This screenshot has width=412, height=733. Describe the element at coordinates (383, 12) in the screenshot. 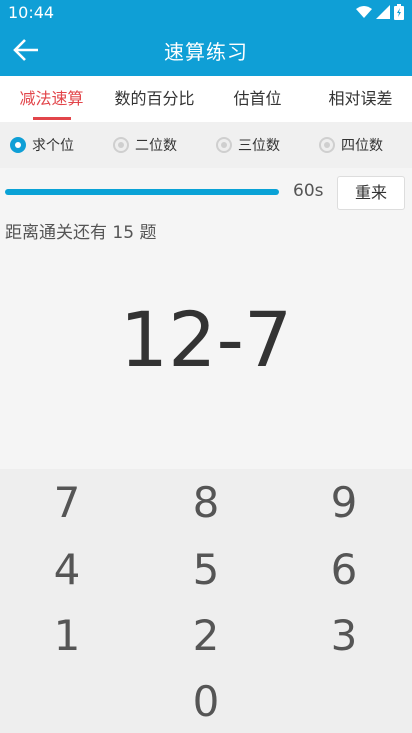

I see `signal-icon` at that location.